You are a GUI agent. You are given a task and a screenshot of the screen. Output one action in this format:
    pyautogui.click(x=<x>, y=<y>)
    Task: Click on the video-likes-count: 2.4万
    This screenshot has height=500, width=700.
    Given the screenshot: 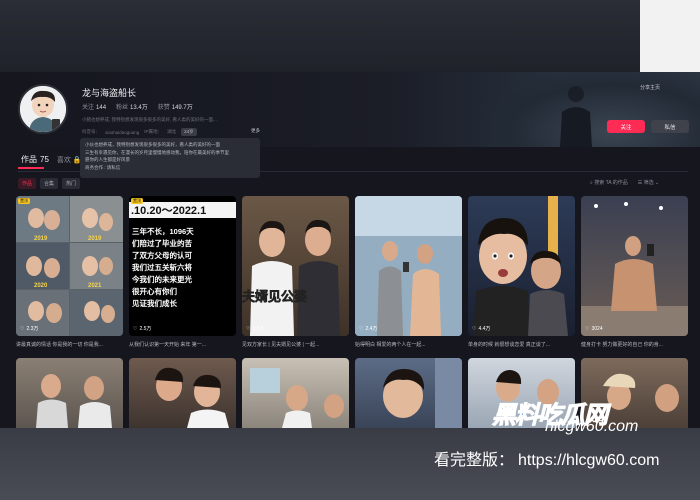 What is the action you would take?
    pyautogui.click(x=371, y=329)
    